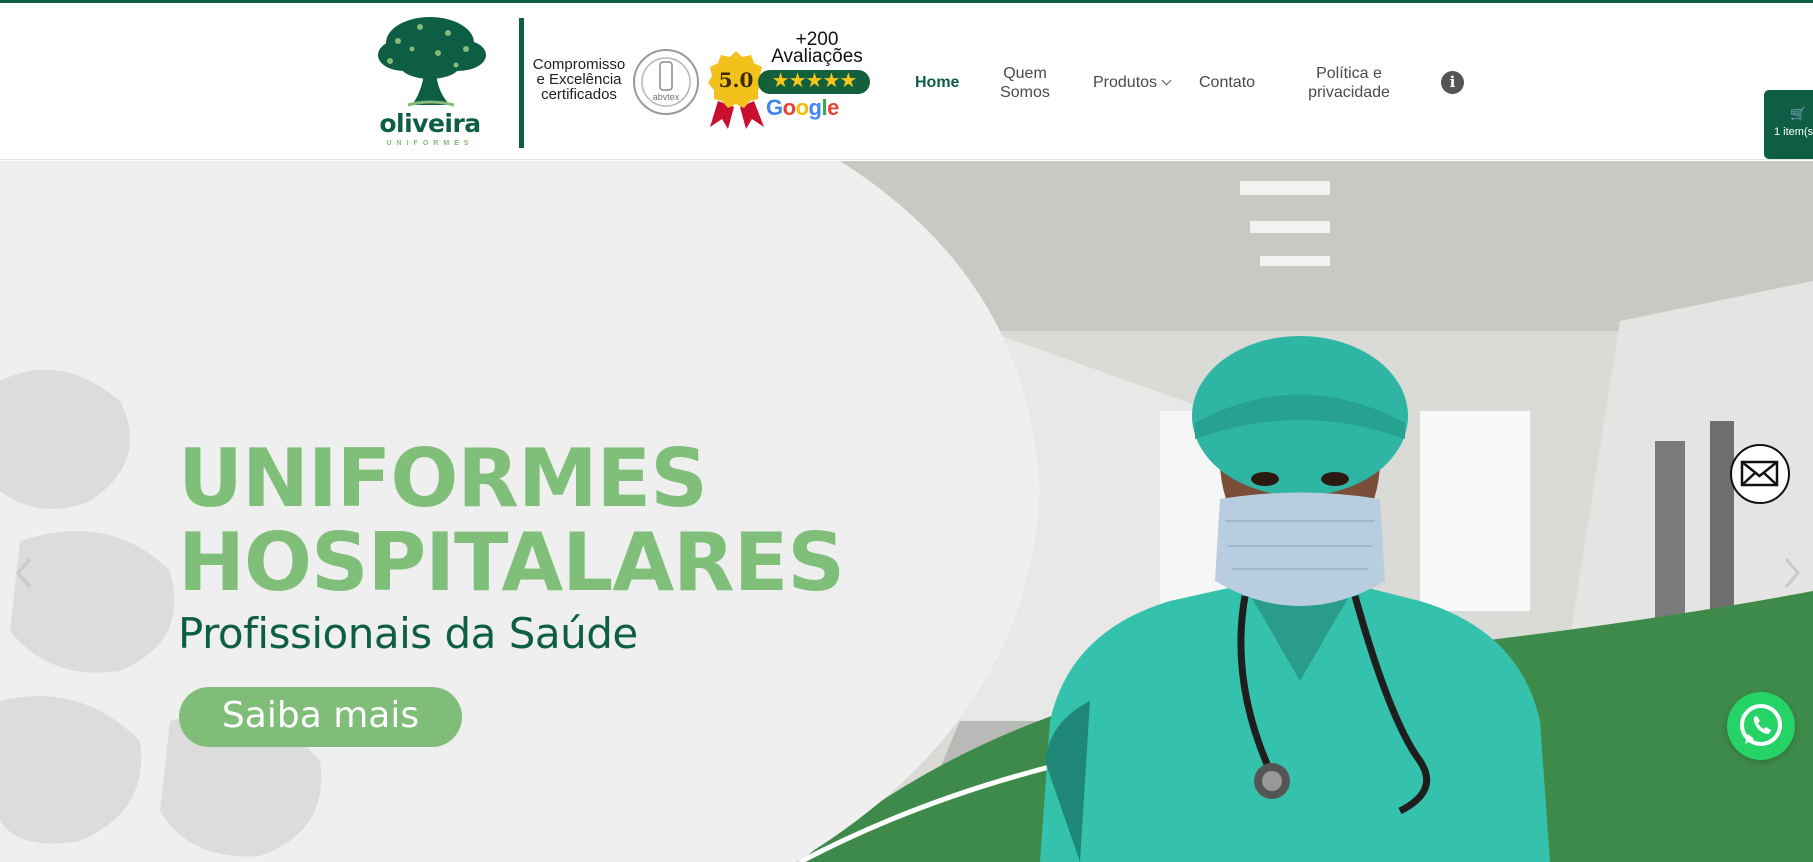  I want to click on site-logo: oliveira UNIFORMES, so click(430, 83).